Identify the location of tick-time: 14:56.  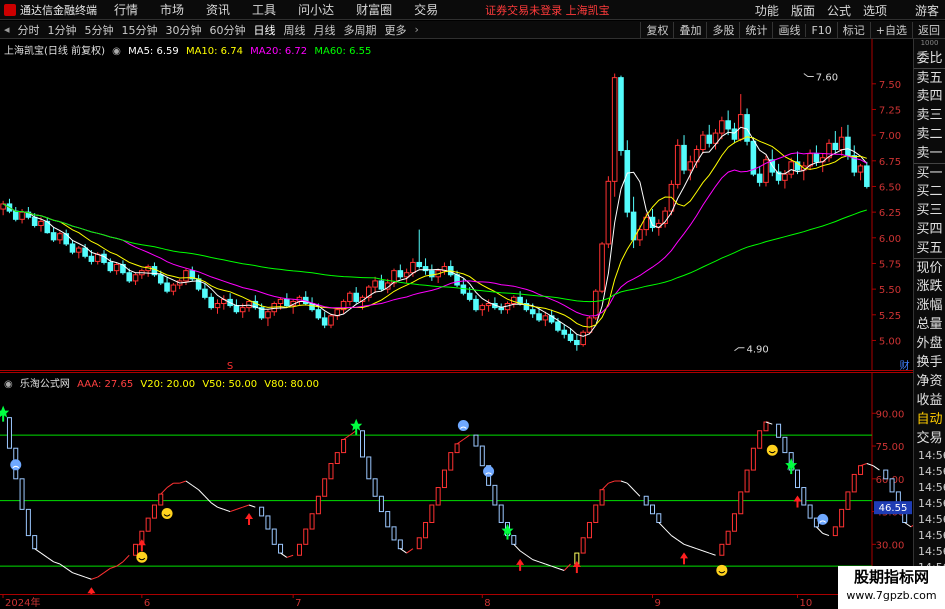
(931, 535).